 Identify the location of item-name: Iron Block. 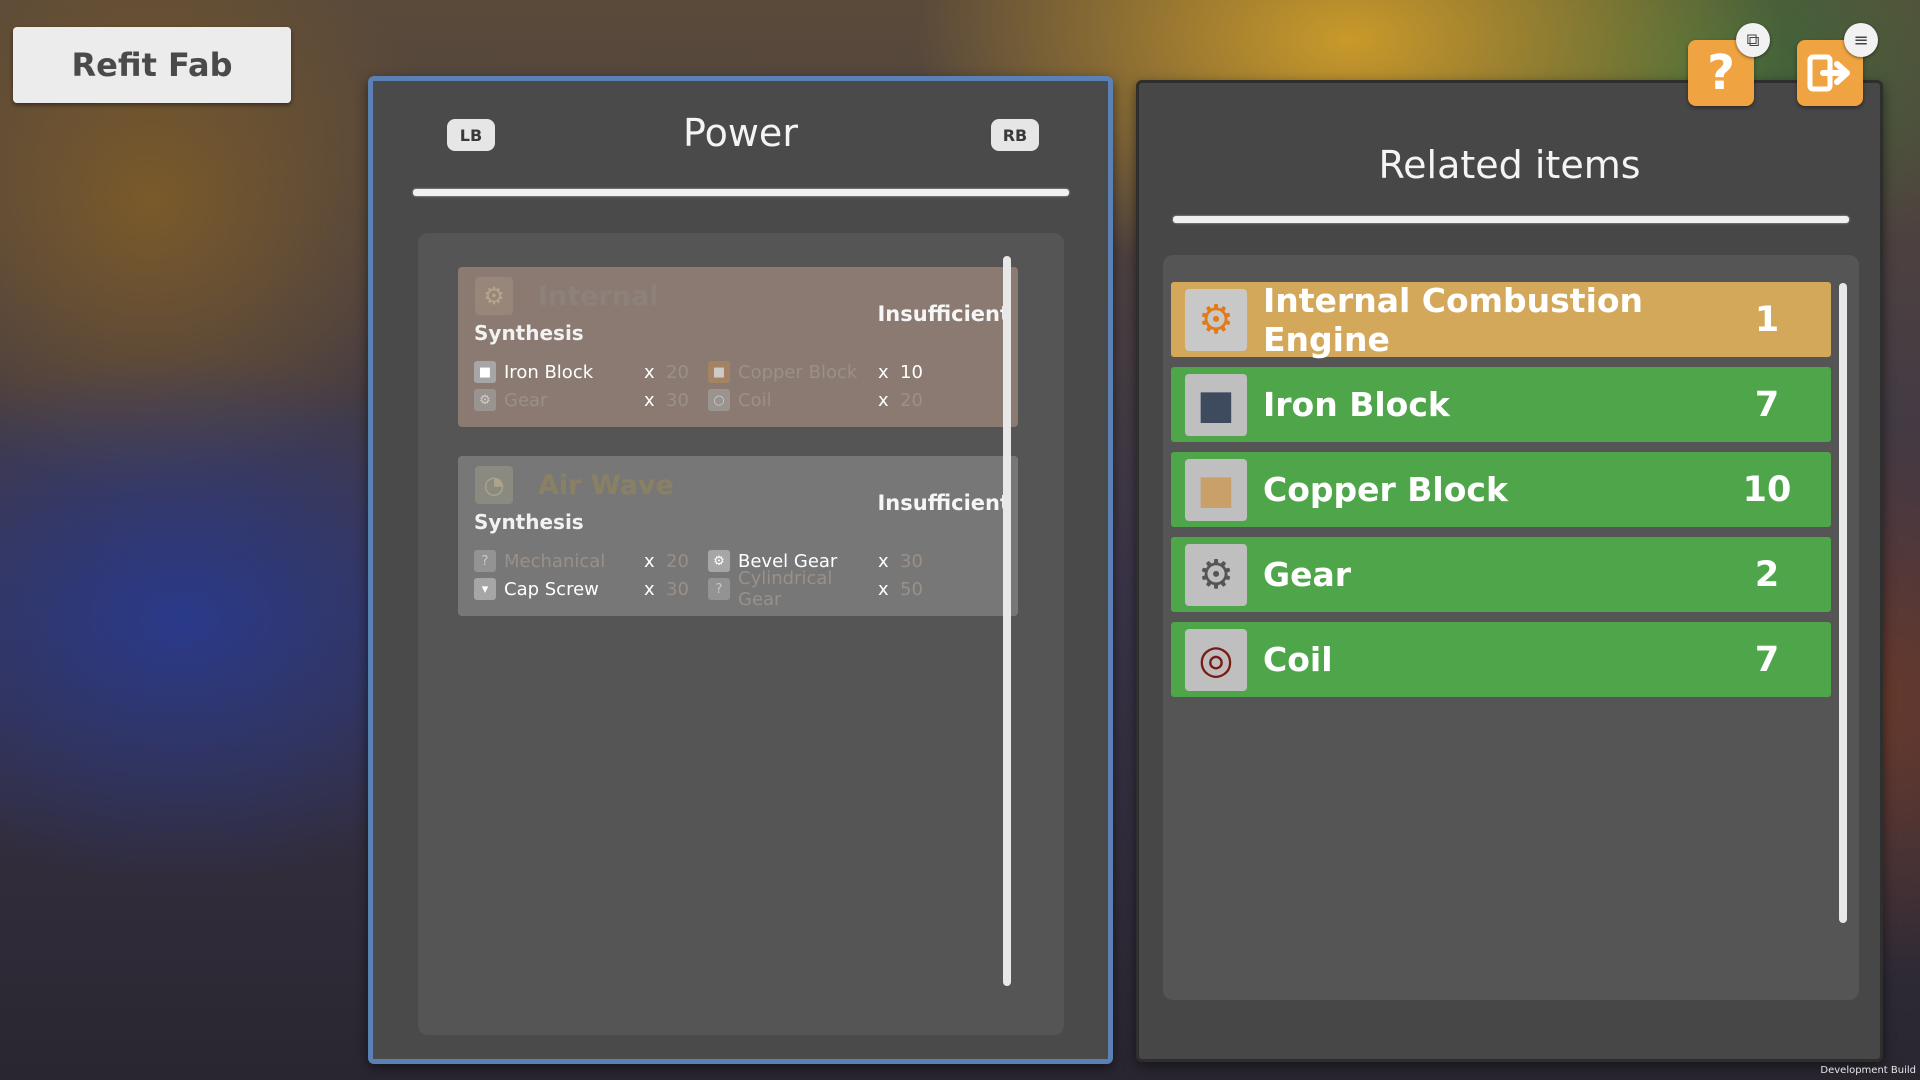
(1356, 404).